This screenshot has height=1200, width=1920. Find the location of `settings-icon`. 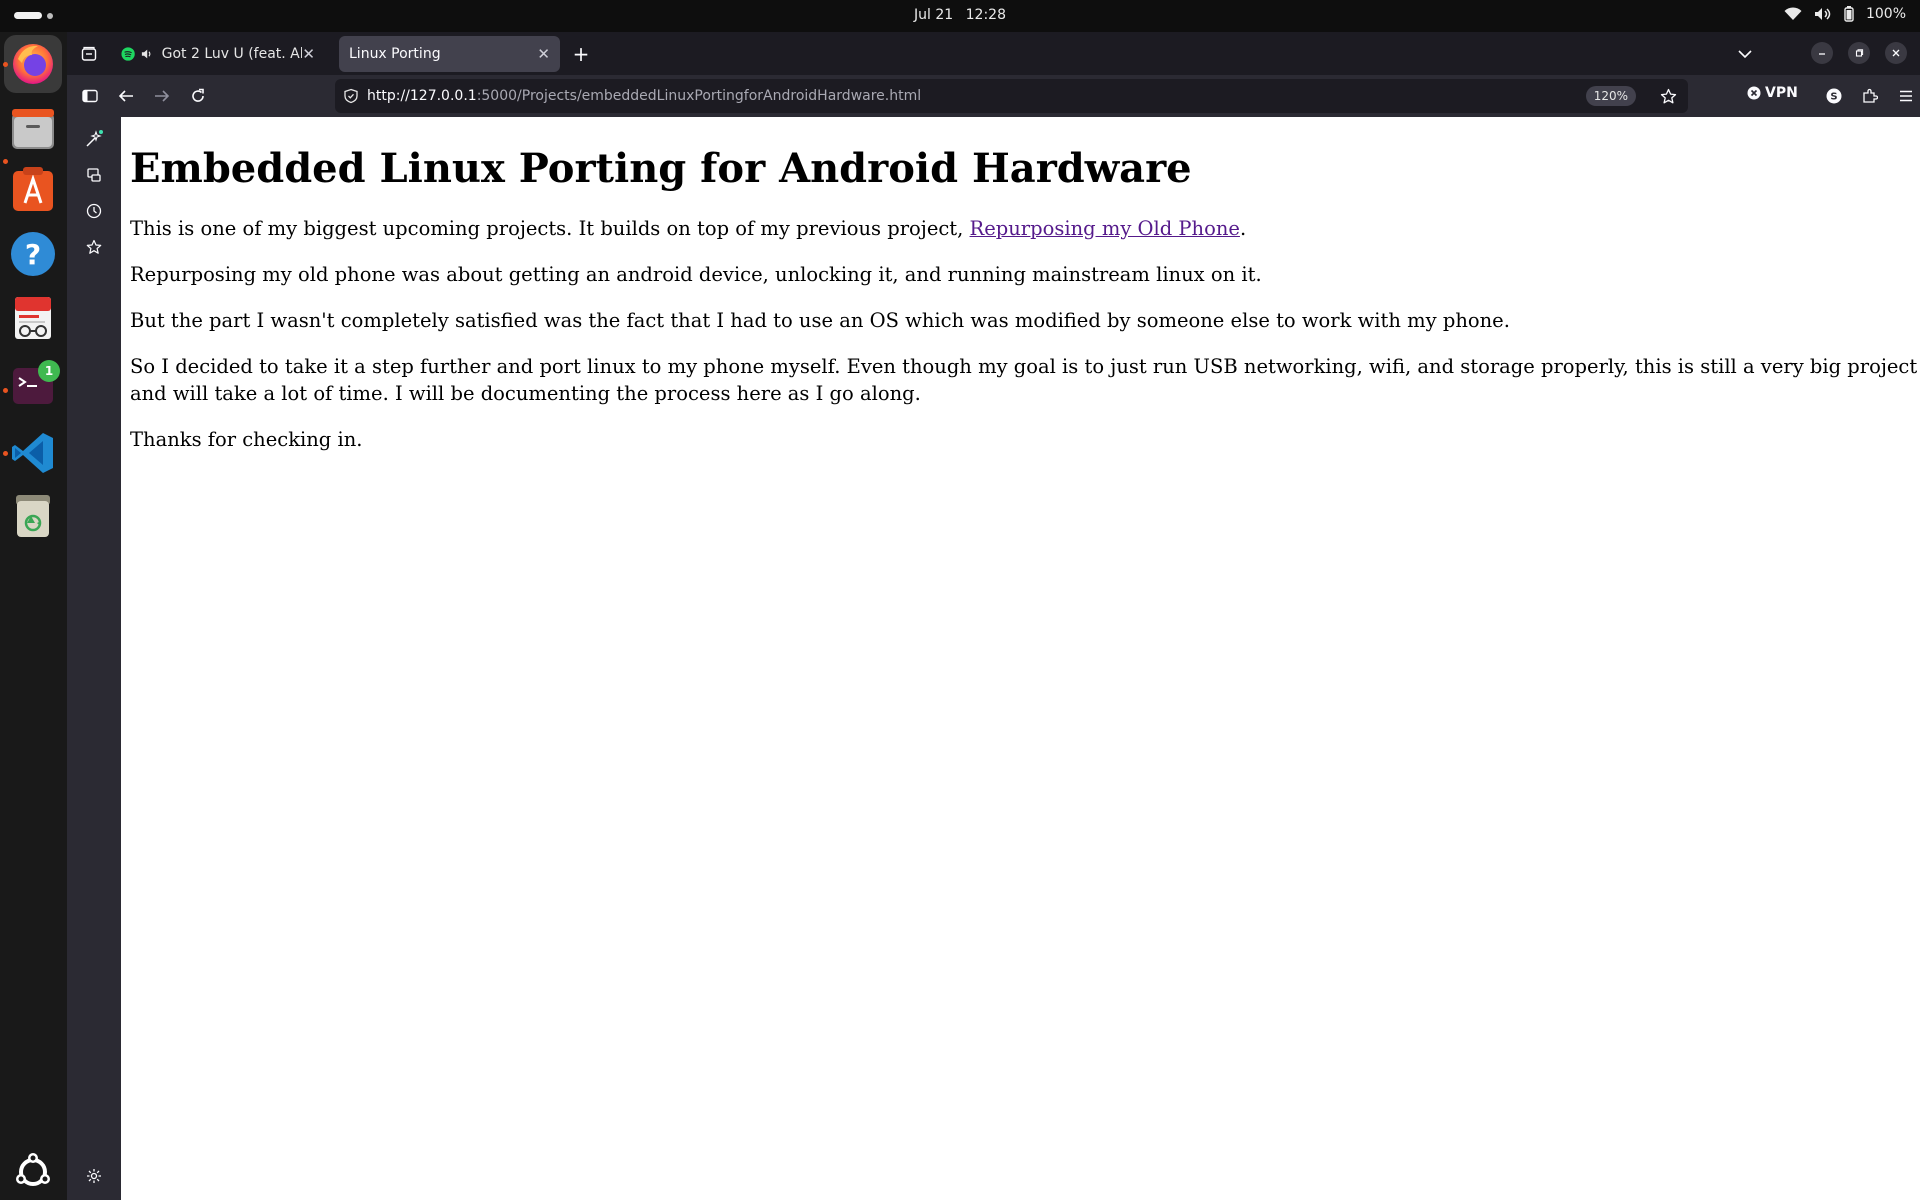

settings-icon is located at coordinates (94, 1176).